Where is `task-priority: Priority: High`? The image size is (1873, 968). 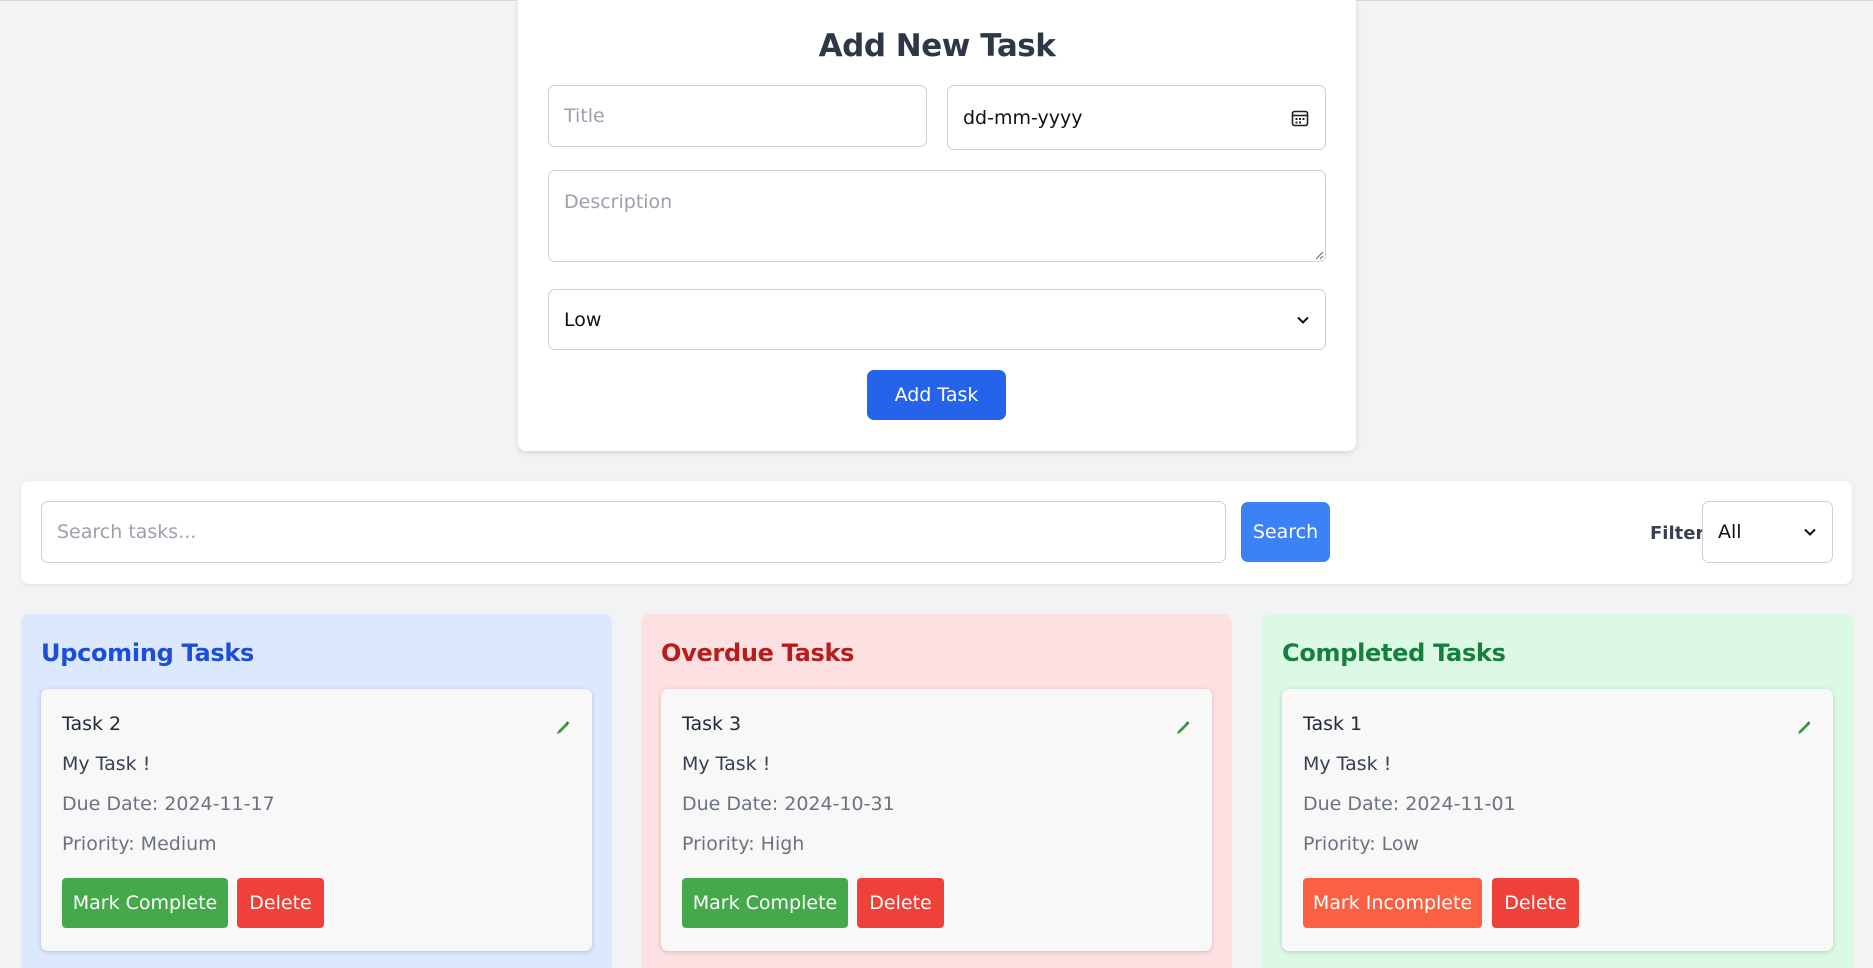
task-priority: Priority: High is located at coordinates (743, 844).